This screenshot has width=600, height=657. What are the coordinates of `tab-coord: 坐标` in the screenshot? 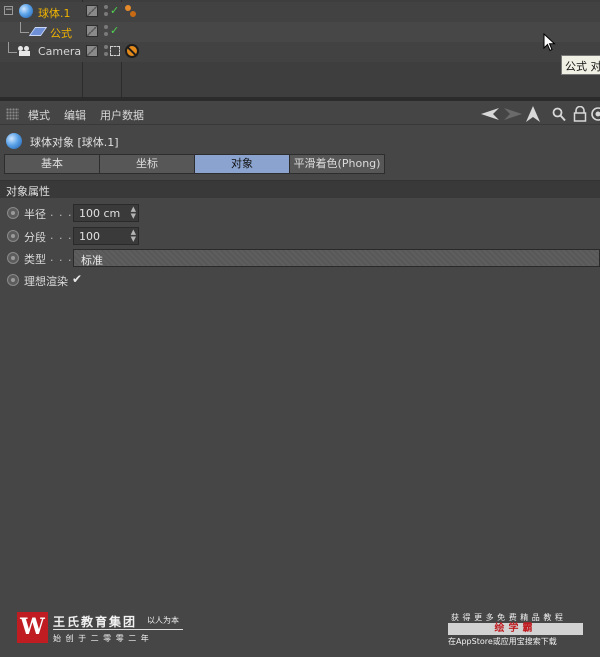 It's located at (147, 164).